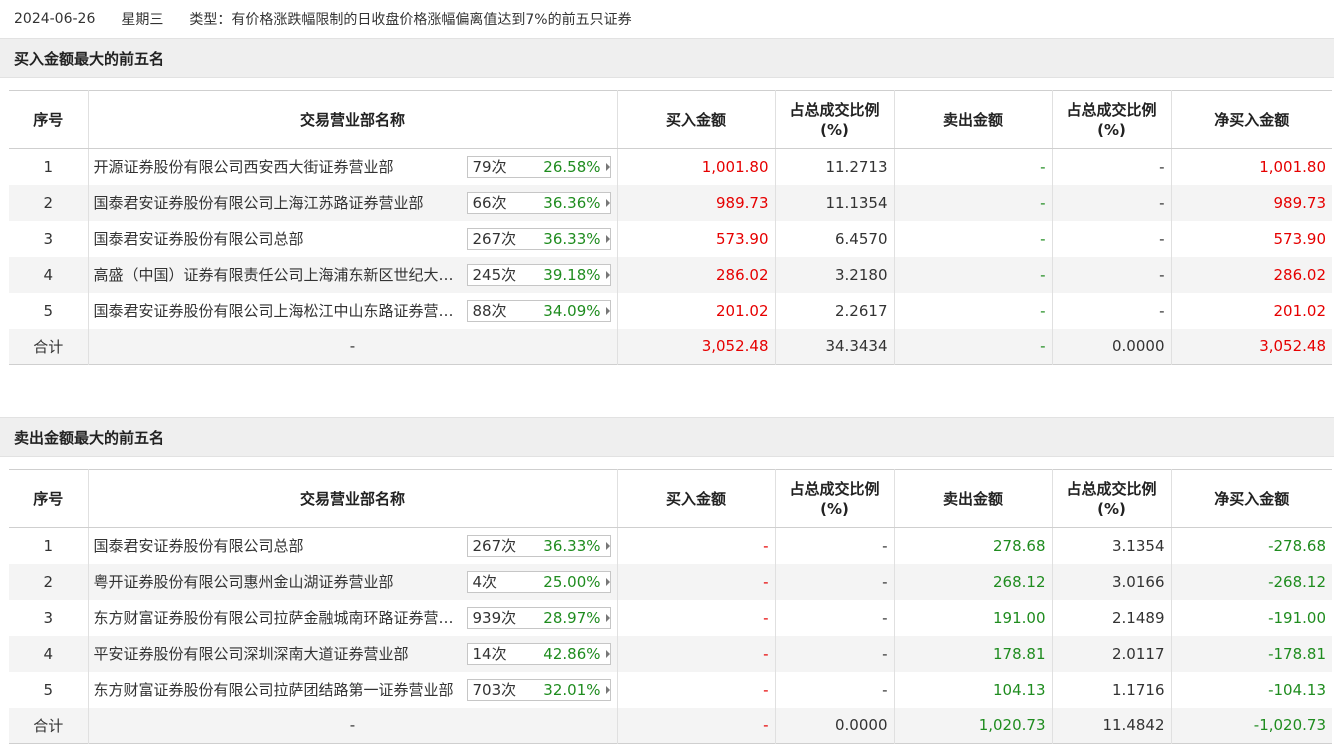  Describe the element at coordinates (275, 310) in the screenshot. I see `branch-name-link: 国泰君安证券股份有限公司上海松江中山东路证券营业部` at that location.